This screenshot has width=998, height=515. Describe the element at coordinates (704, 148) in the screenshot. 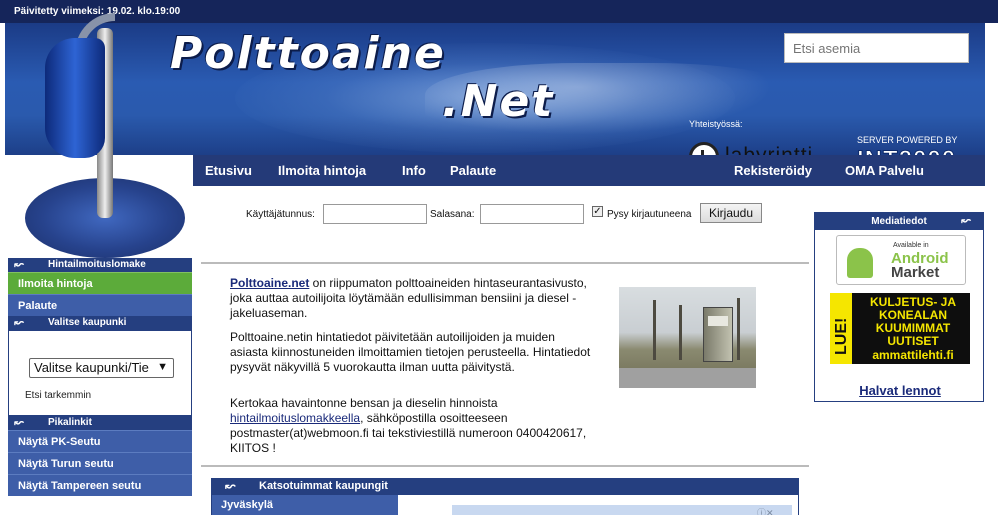

I see `labyrintti-icon` at that location.